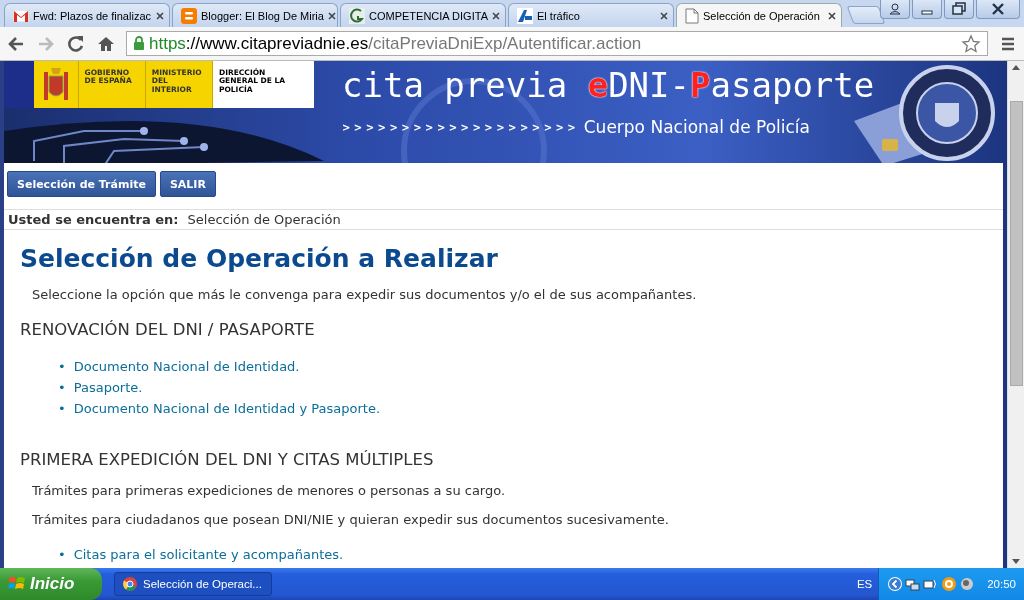  I want to click on browser-tab: Fwd: Plazos de finalizac, so click(87, 15).